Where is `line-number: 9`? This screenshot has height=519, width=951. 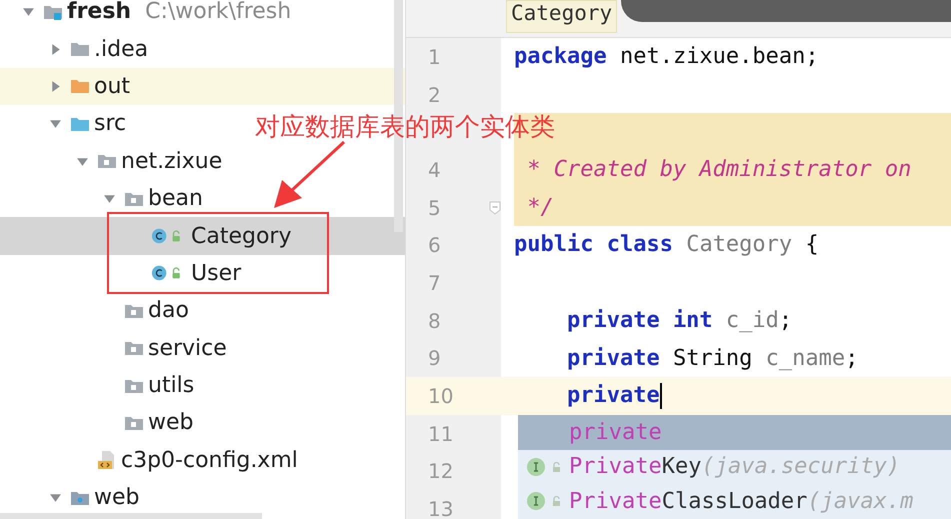
line-number: 9 is located at coordinates (434, 358).